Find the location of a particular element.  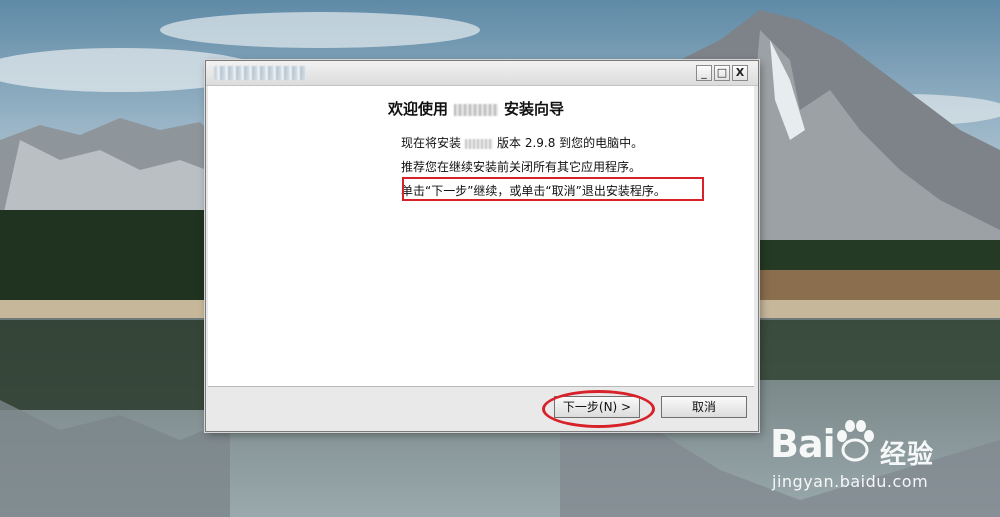

close-button: X is located at coordinates (740, 73).